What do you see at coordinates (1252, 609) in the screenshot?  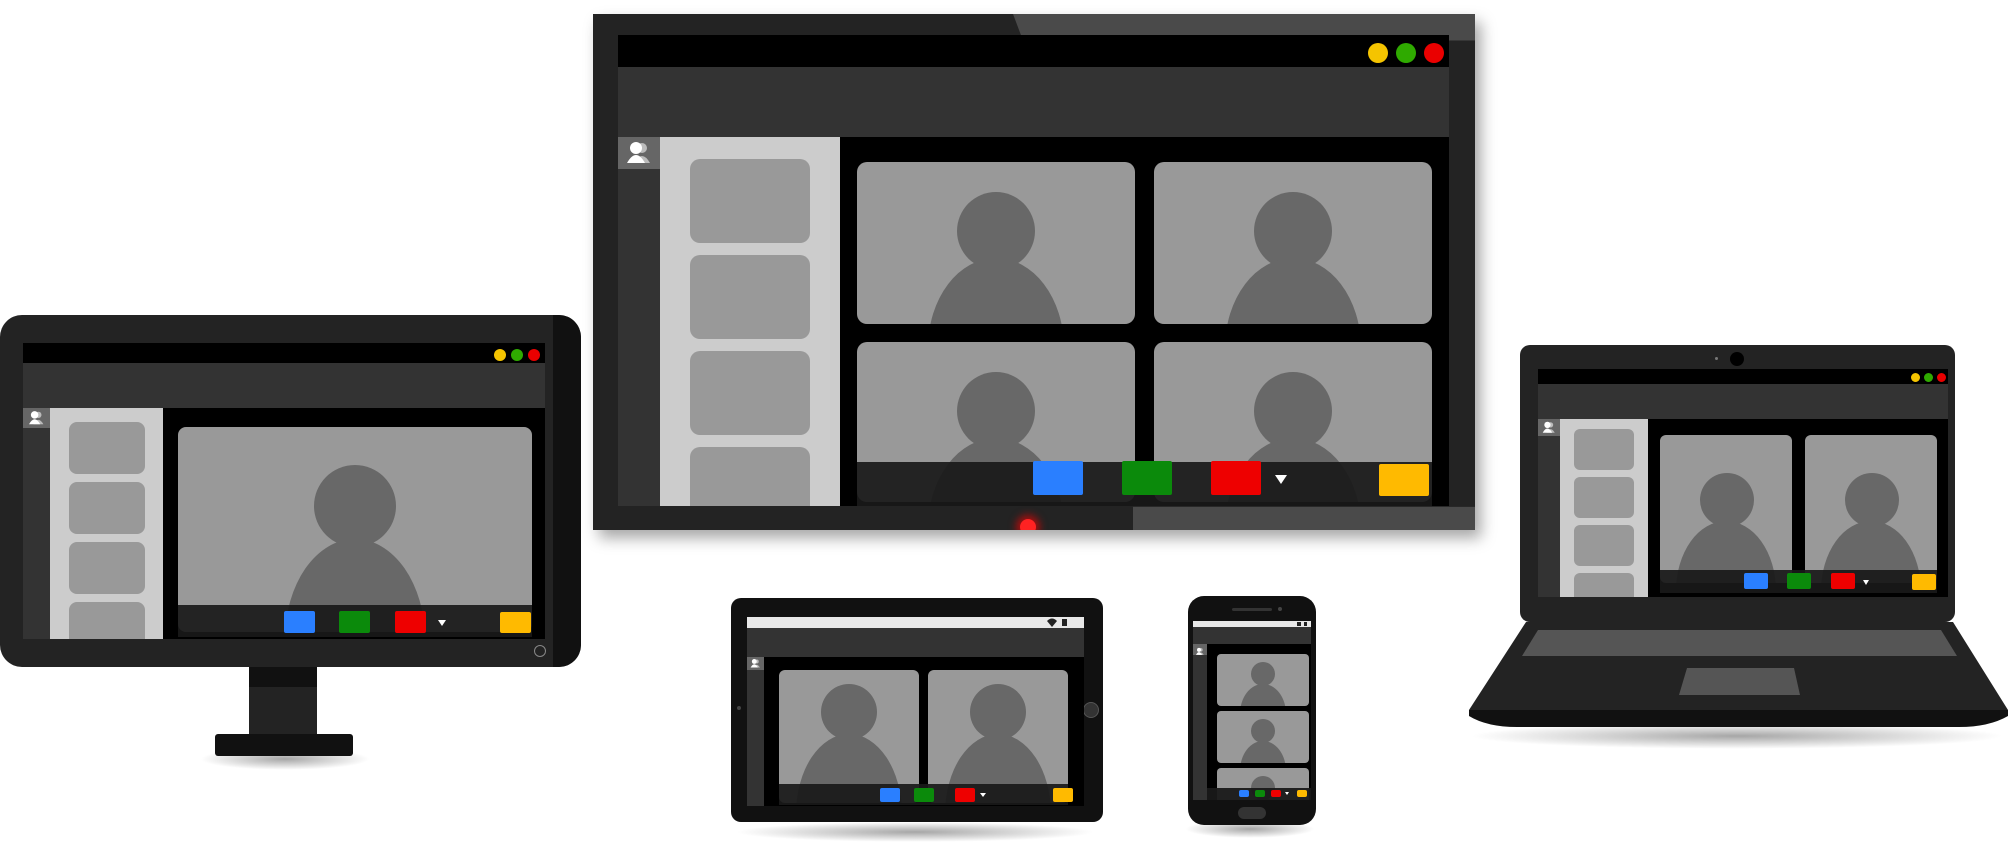 I see `phone-speaker` at bounding box center [1252, 609].